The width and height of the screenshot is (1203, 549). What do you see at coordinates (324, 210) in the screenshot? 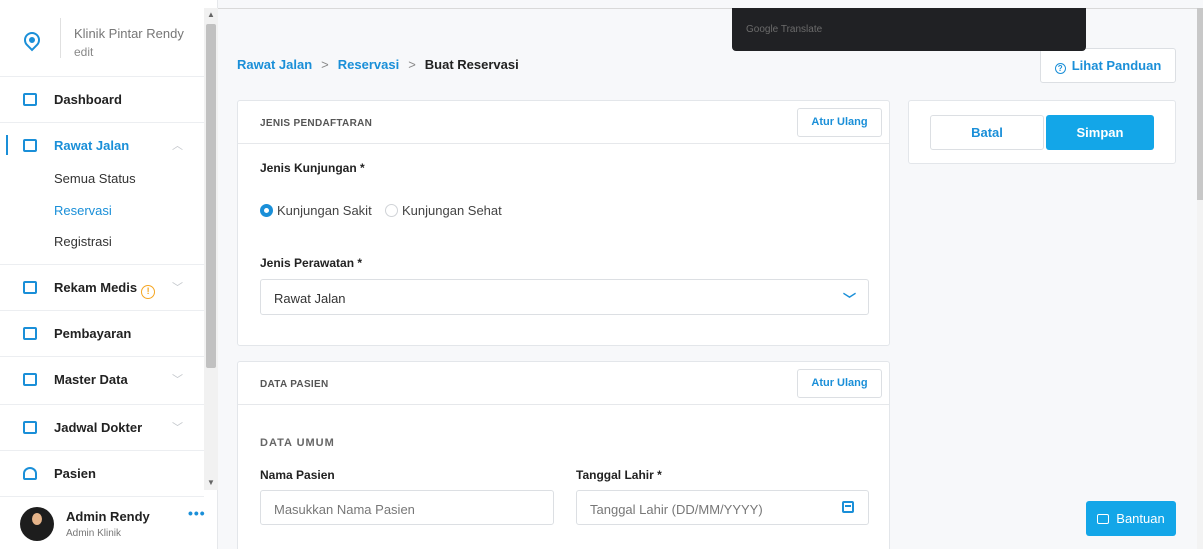
I see `radio-label: Kunjungan Sakit` at bounding box center [324, 210].